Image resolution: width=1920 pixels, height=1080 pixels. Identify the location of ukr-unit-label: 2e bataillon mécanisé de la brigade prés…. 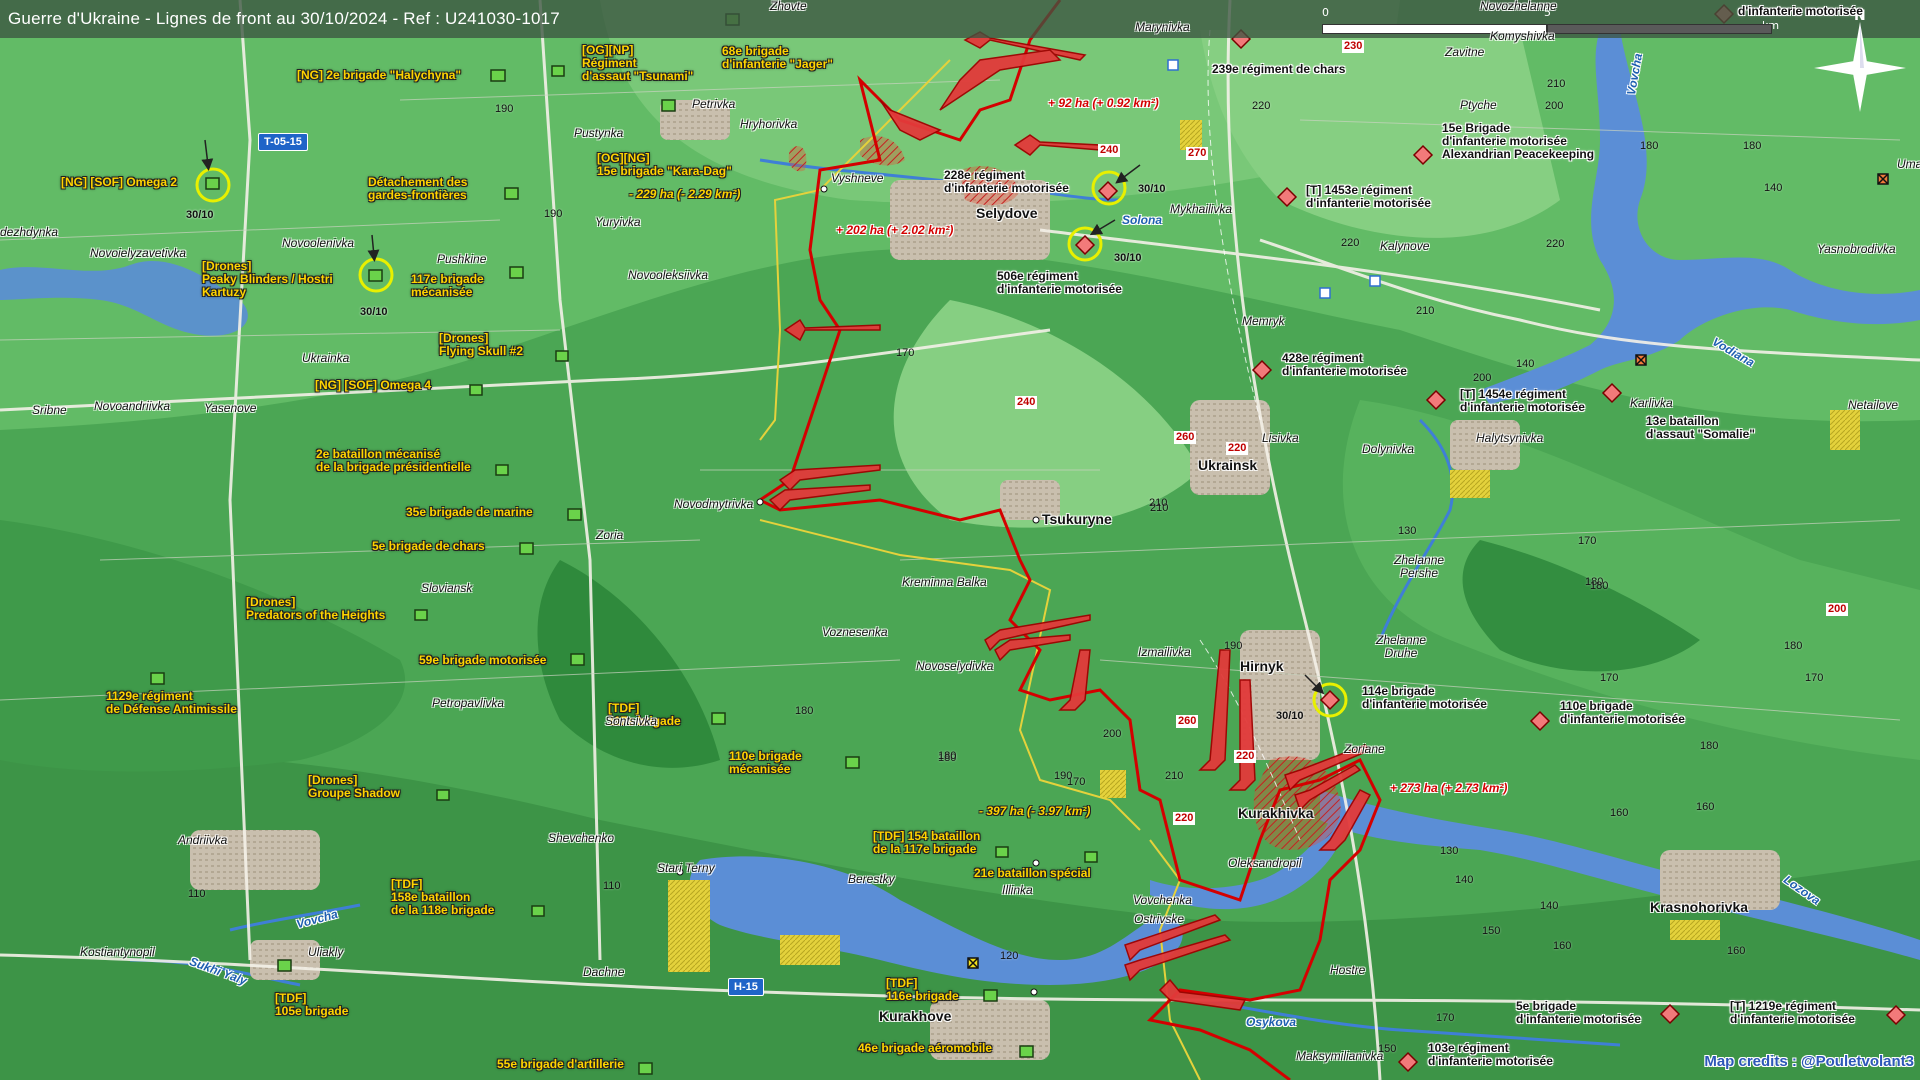
(393, 461).